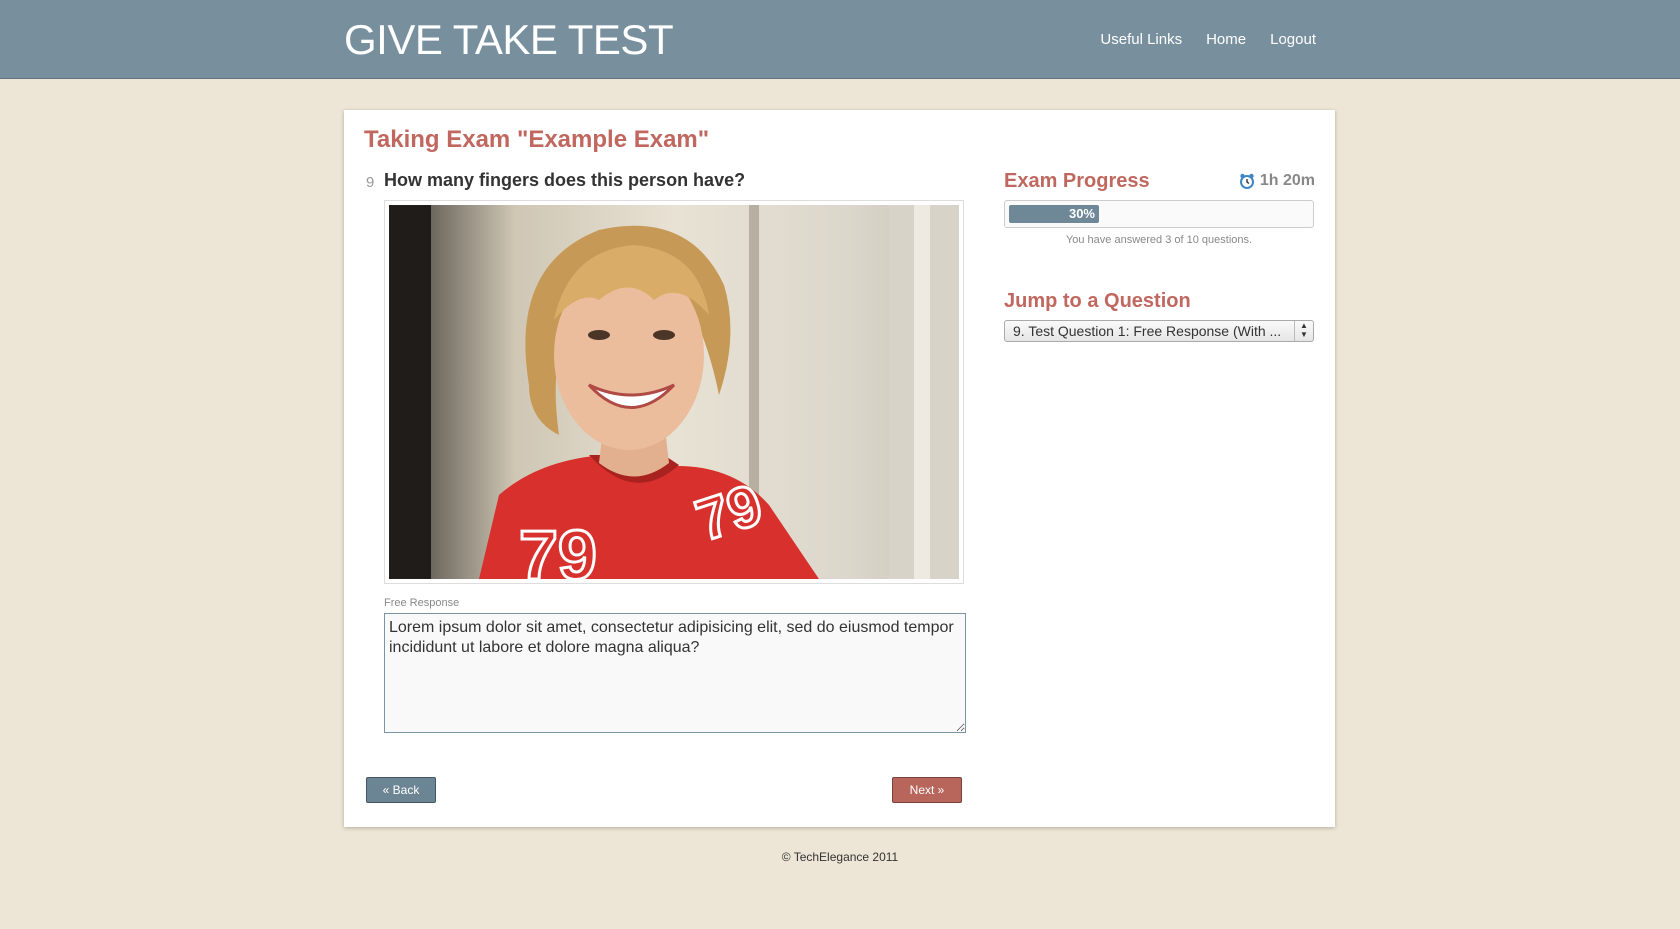 The image size is (1680, 929). Describe the element at coordinates (401, 790) in the screenshot. I see `back-button: « Back` at that location.